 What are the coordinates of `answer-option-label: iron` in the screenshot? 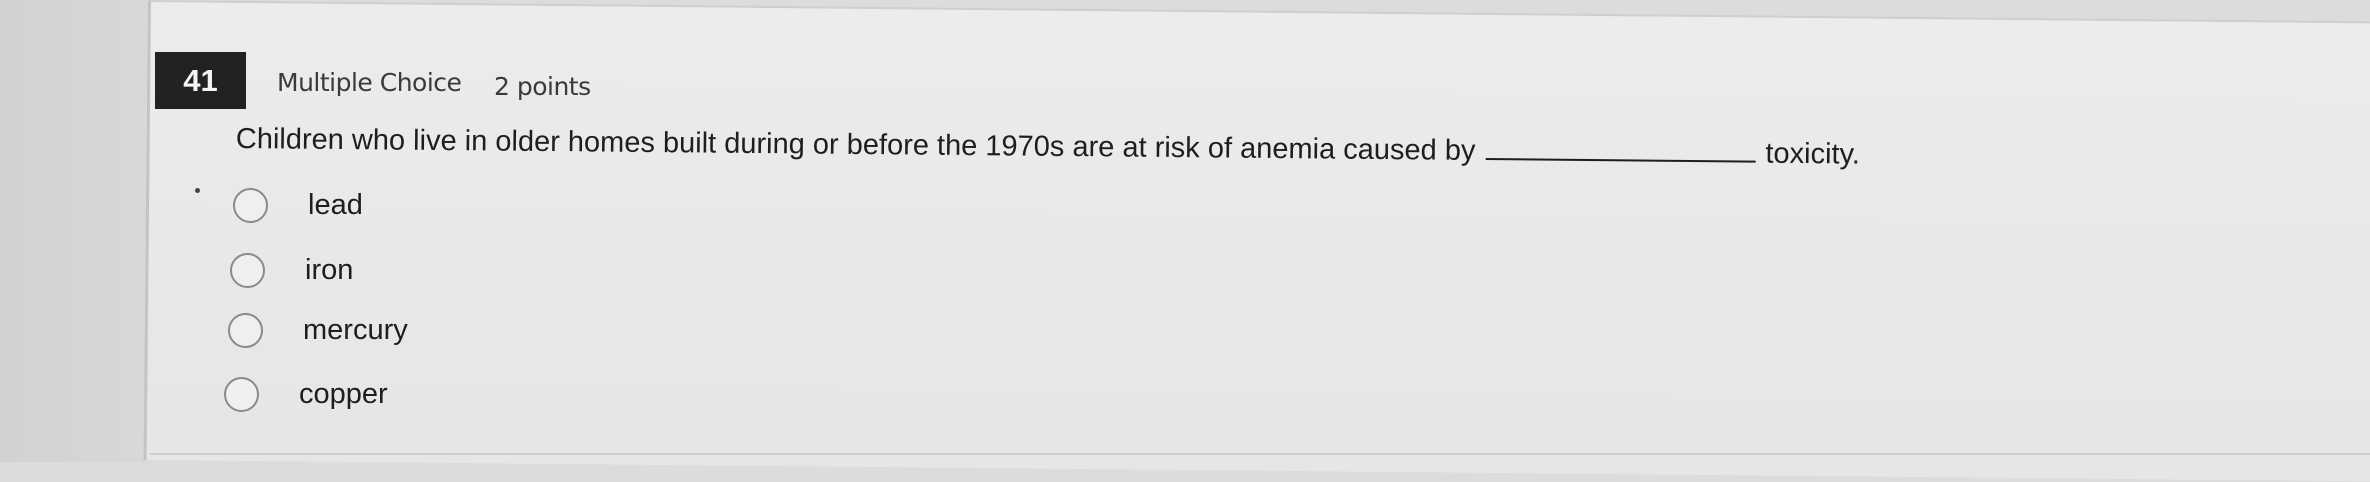 It's located at (329, 270).